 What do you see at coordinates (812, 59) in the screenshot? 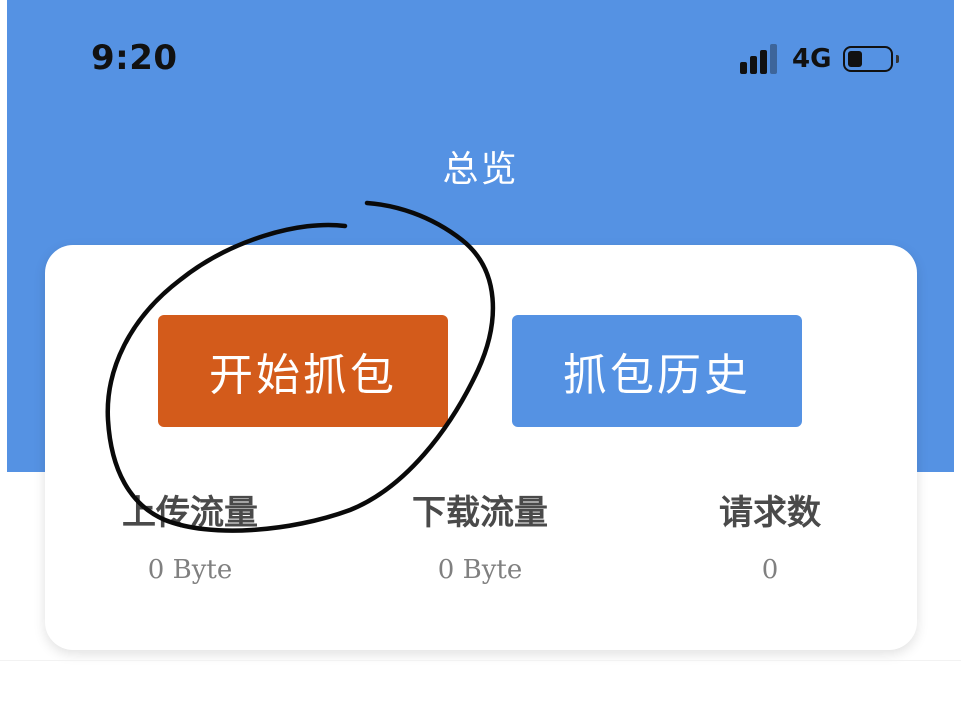
I see `network-type: 4G` at bounding box center [812, 59].